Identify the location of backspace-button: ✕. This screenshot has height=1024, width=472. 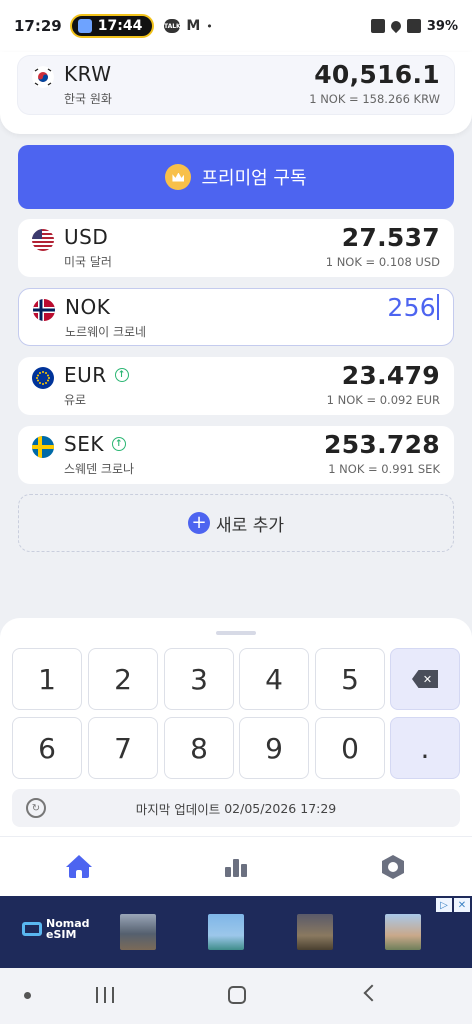
(425, 679).